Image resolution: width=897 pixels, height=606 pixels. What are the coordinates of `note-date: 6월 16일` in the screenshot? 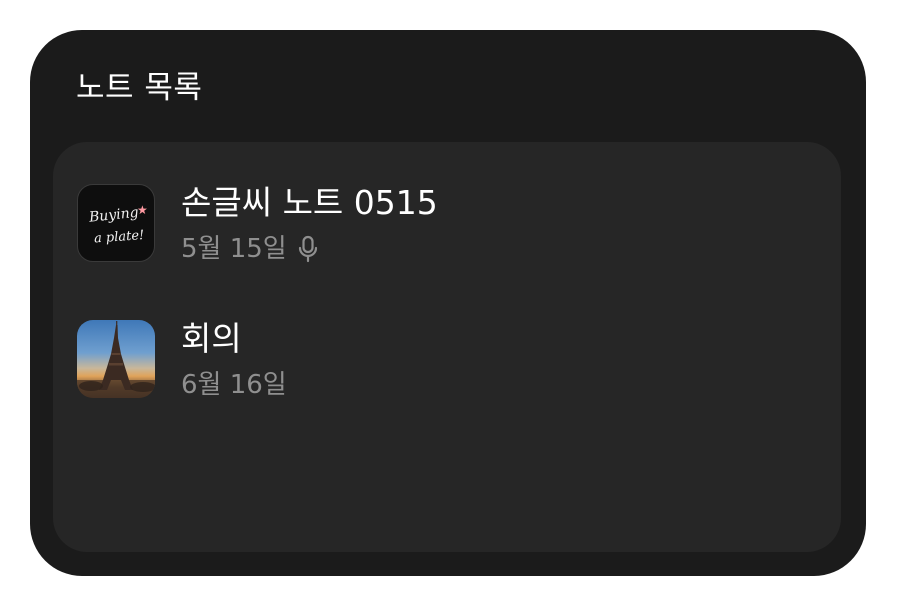 It's located at (234, 385).